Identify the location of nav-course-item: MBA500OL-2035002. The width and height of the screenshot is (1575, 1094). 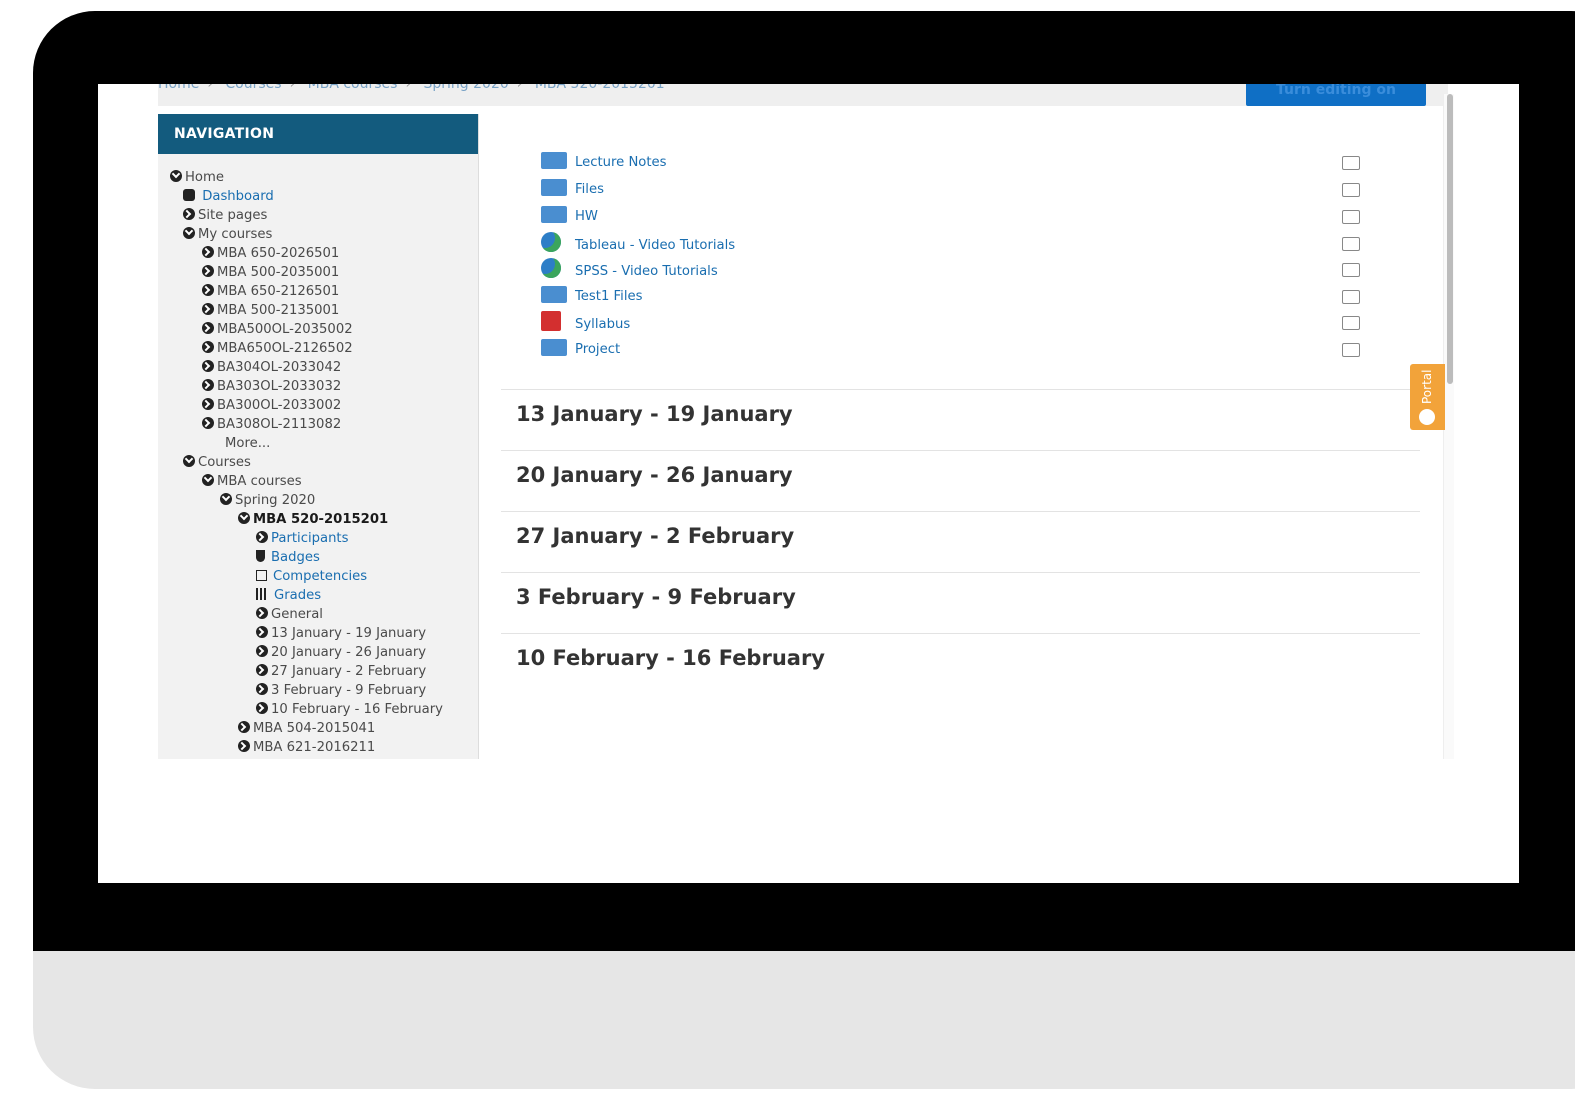
(318, 329).